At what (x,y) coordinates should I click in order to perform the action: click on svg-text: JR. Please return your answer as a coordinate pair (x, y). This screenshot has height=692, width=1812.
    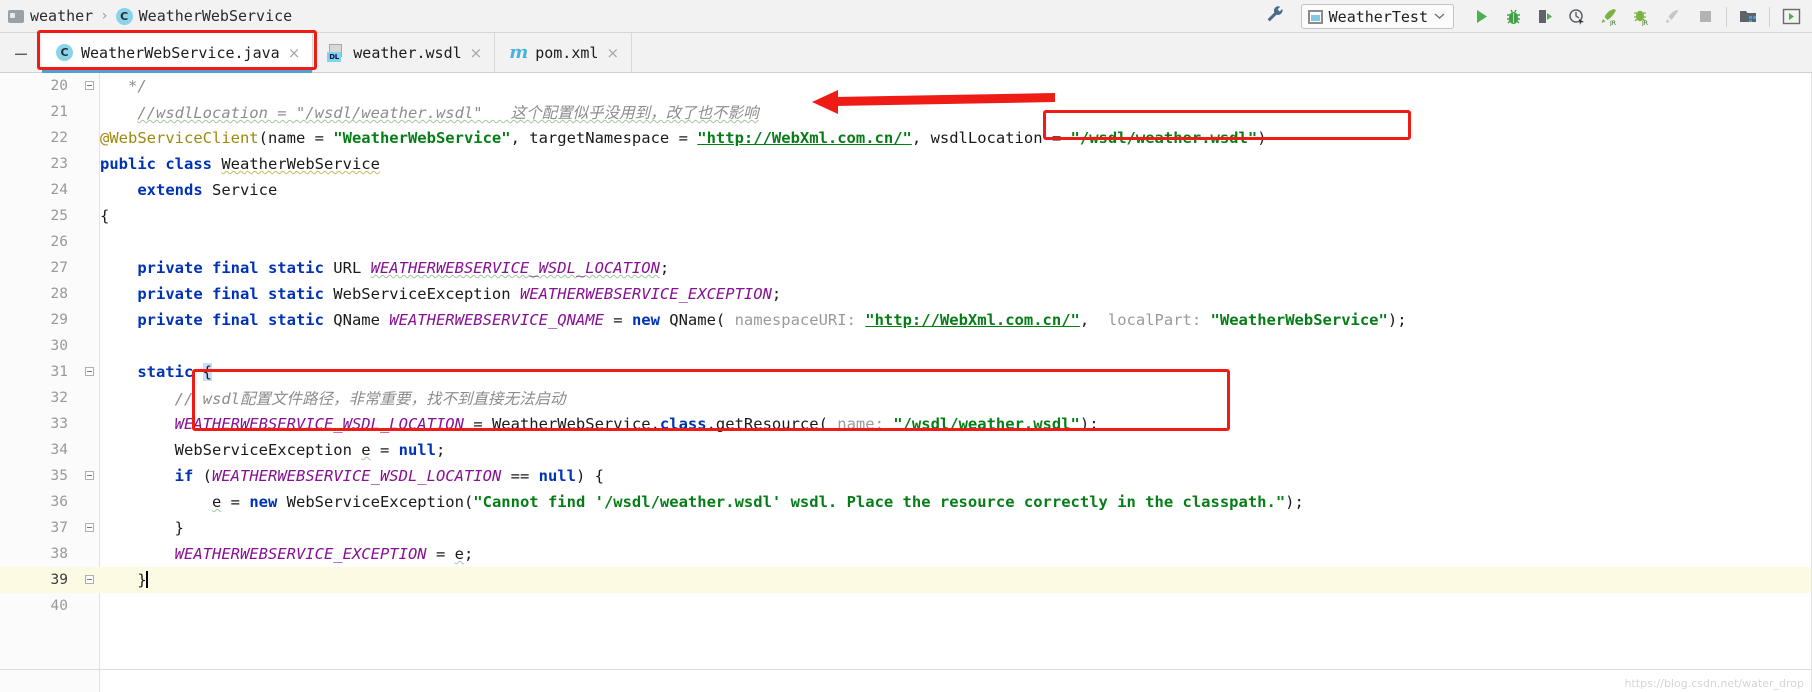
    Looking at the image, I should click on (1644, 23).